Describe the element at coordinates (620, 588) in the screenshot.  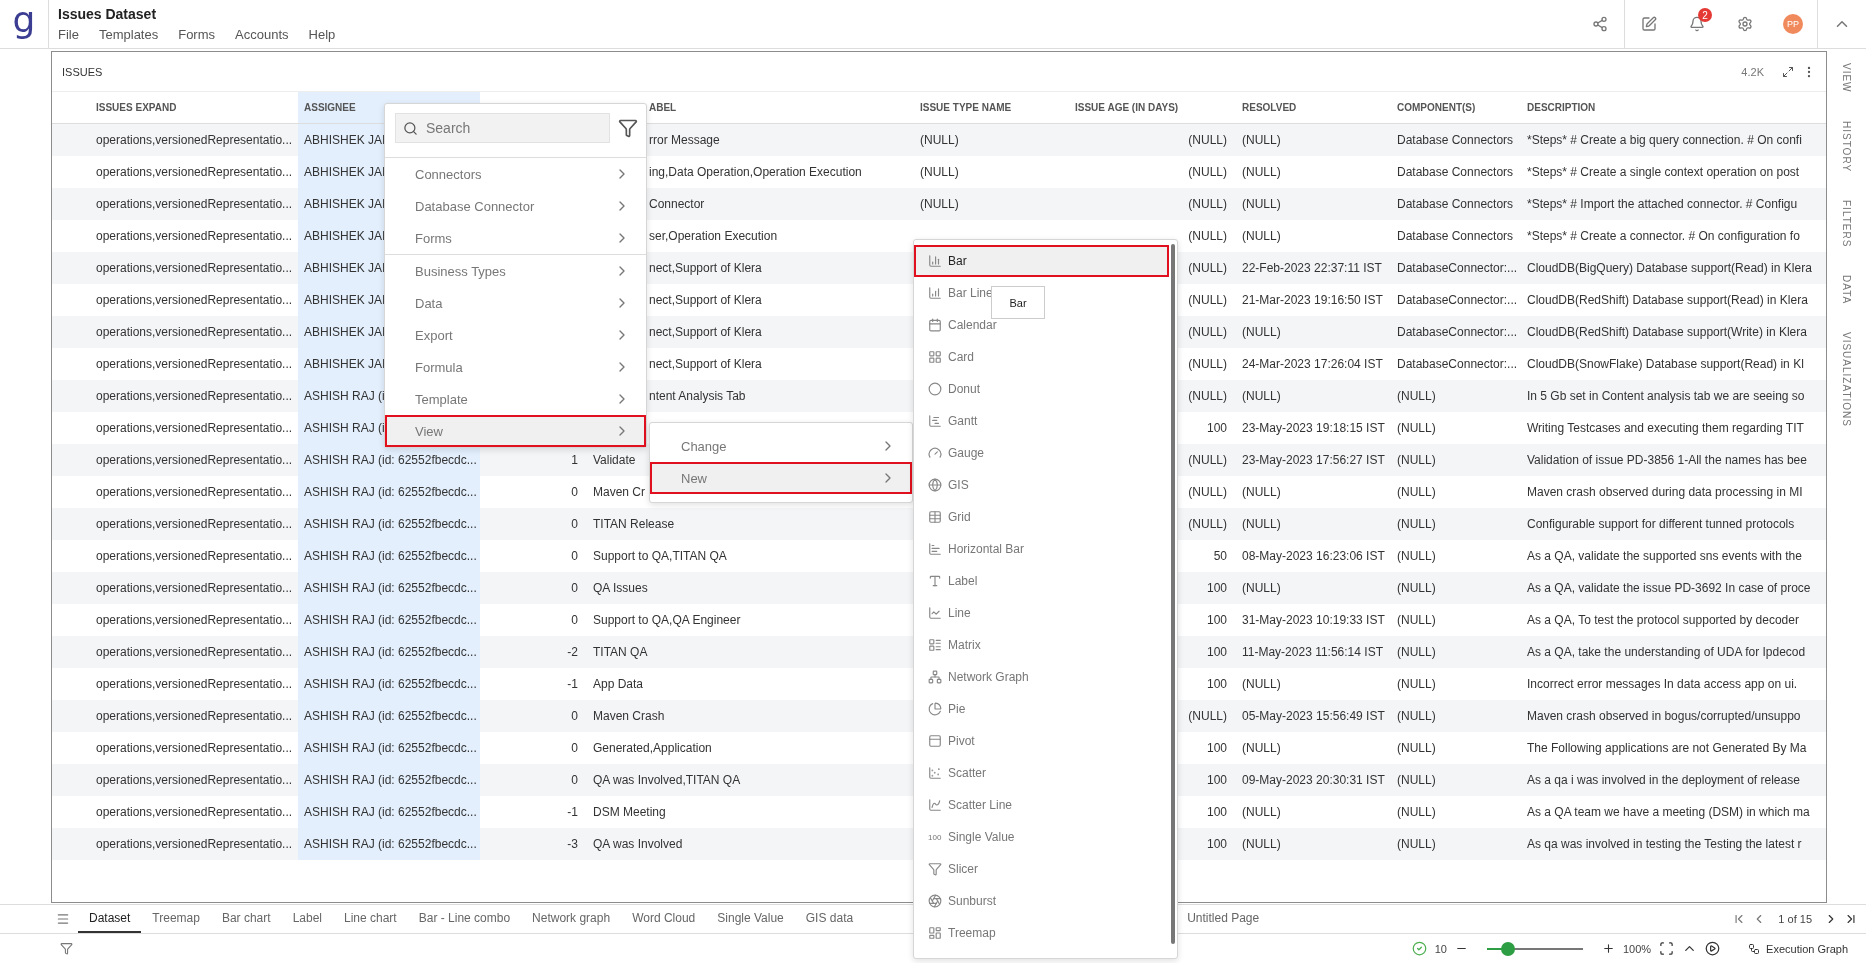
I see `table-cell: QA Issues` at that location.